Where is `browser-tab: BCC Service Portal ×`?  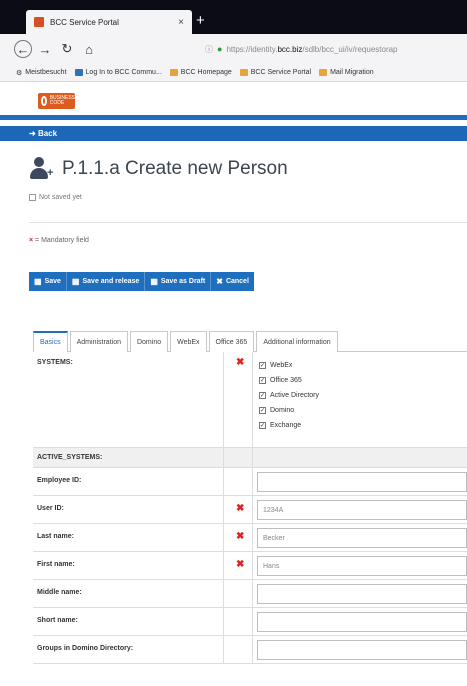
browser-tab: BCC Service Portal × is located at coordinates (109, 22).